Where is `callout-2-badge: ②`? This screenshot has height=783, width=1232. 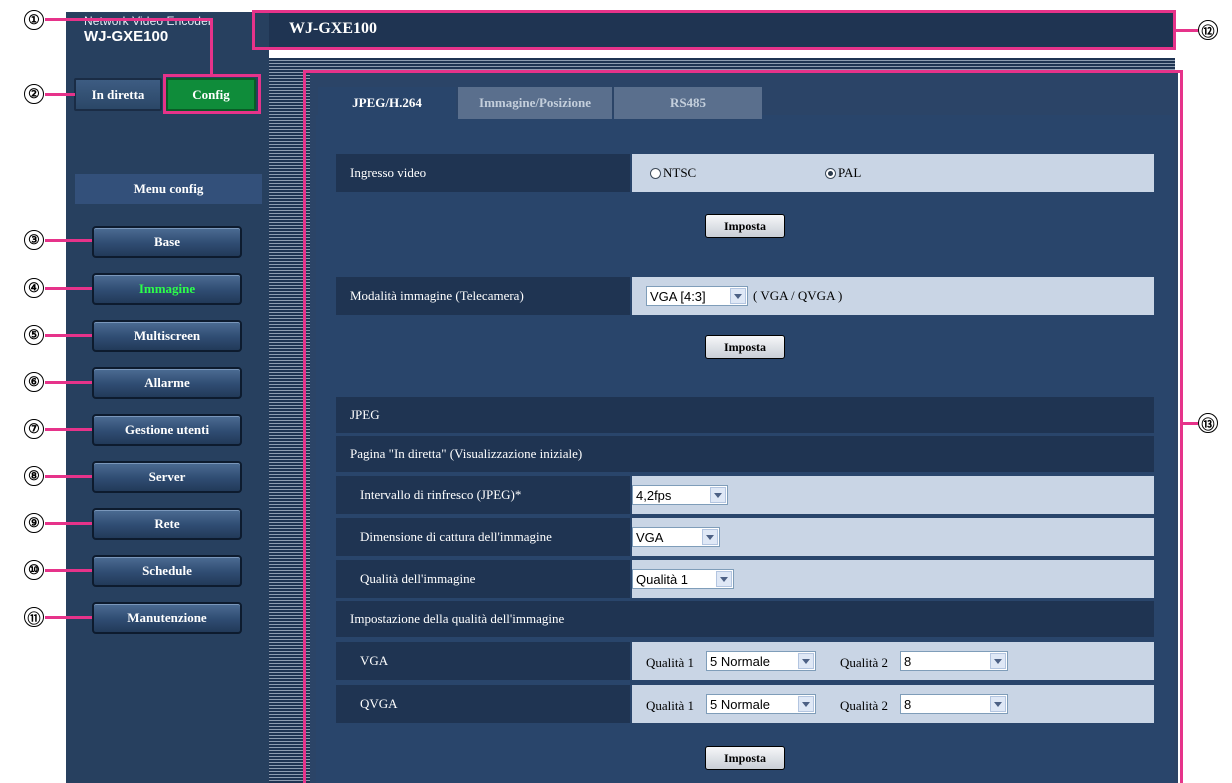
callout-2-badge: ② is located at coordinates (34, 94).